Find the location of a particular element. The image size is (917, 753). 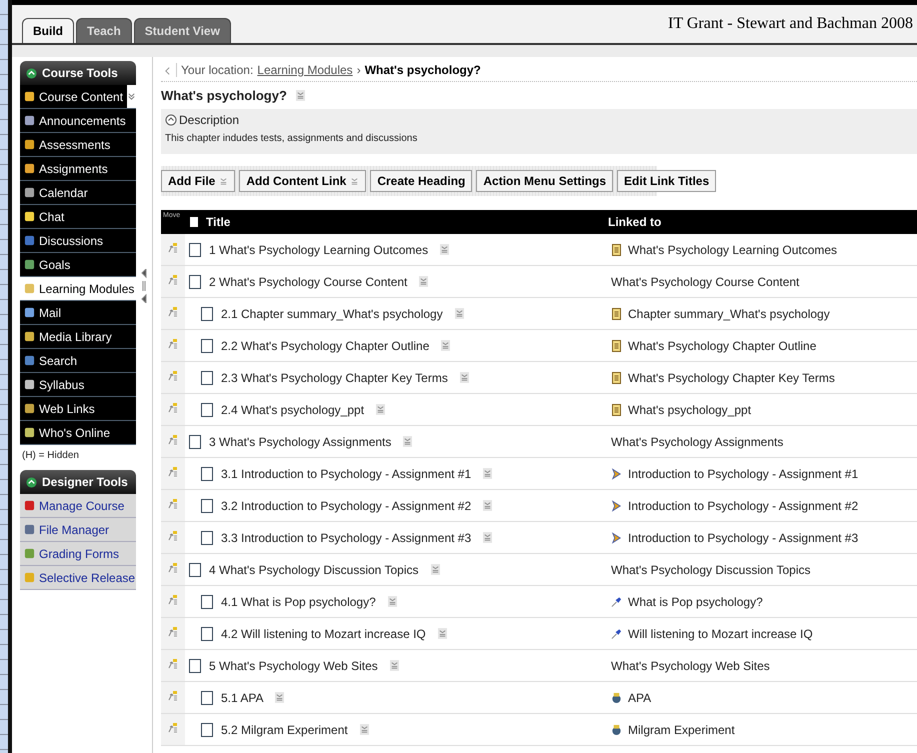

expand-chevron-icon is located at coordinates (131, 96).